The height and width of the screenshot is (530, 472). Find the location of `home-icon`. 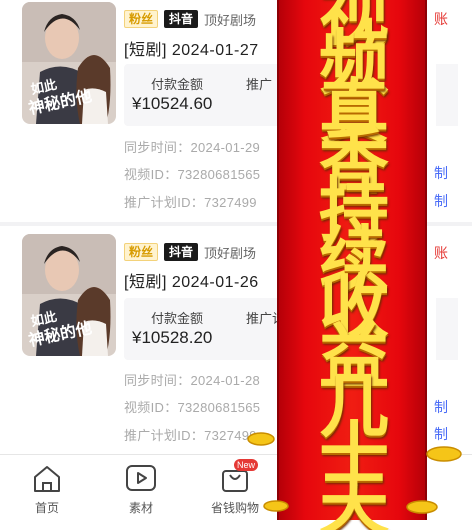

home-icon is located at coordinates (47, 478).